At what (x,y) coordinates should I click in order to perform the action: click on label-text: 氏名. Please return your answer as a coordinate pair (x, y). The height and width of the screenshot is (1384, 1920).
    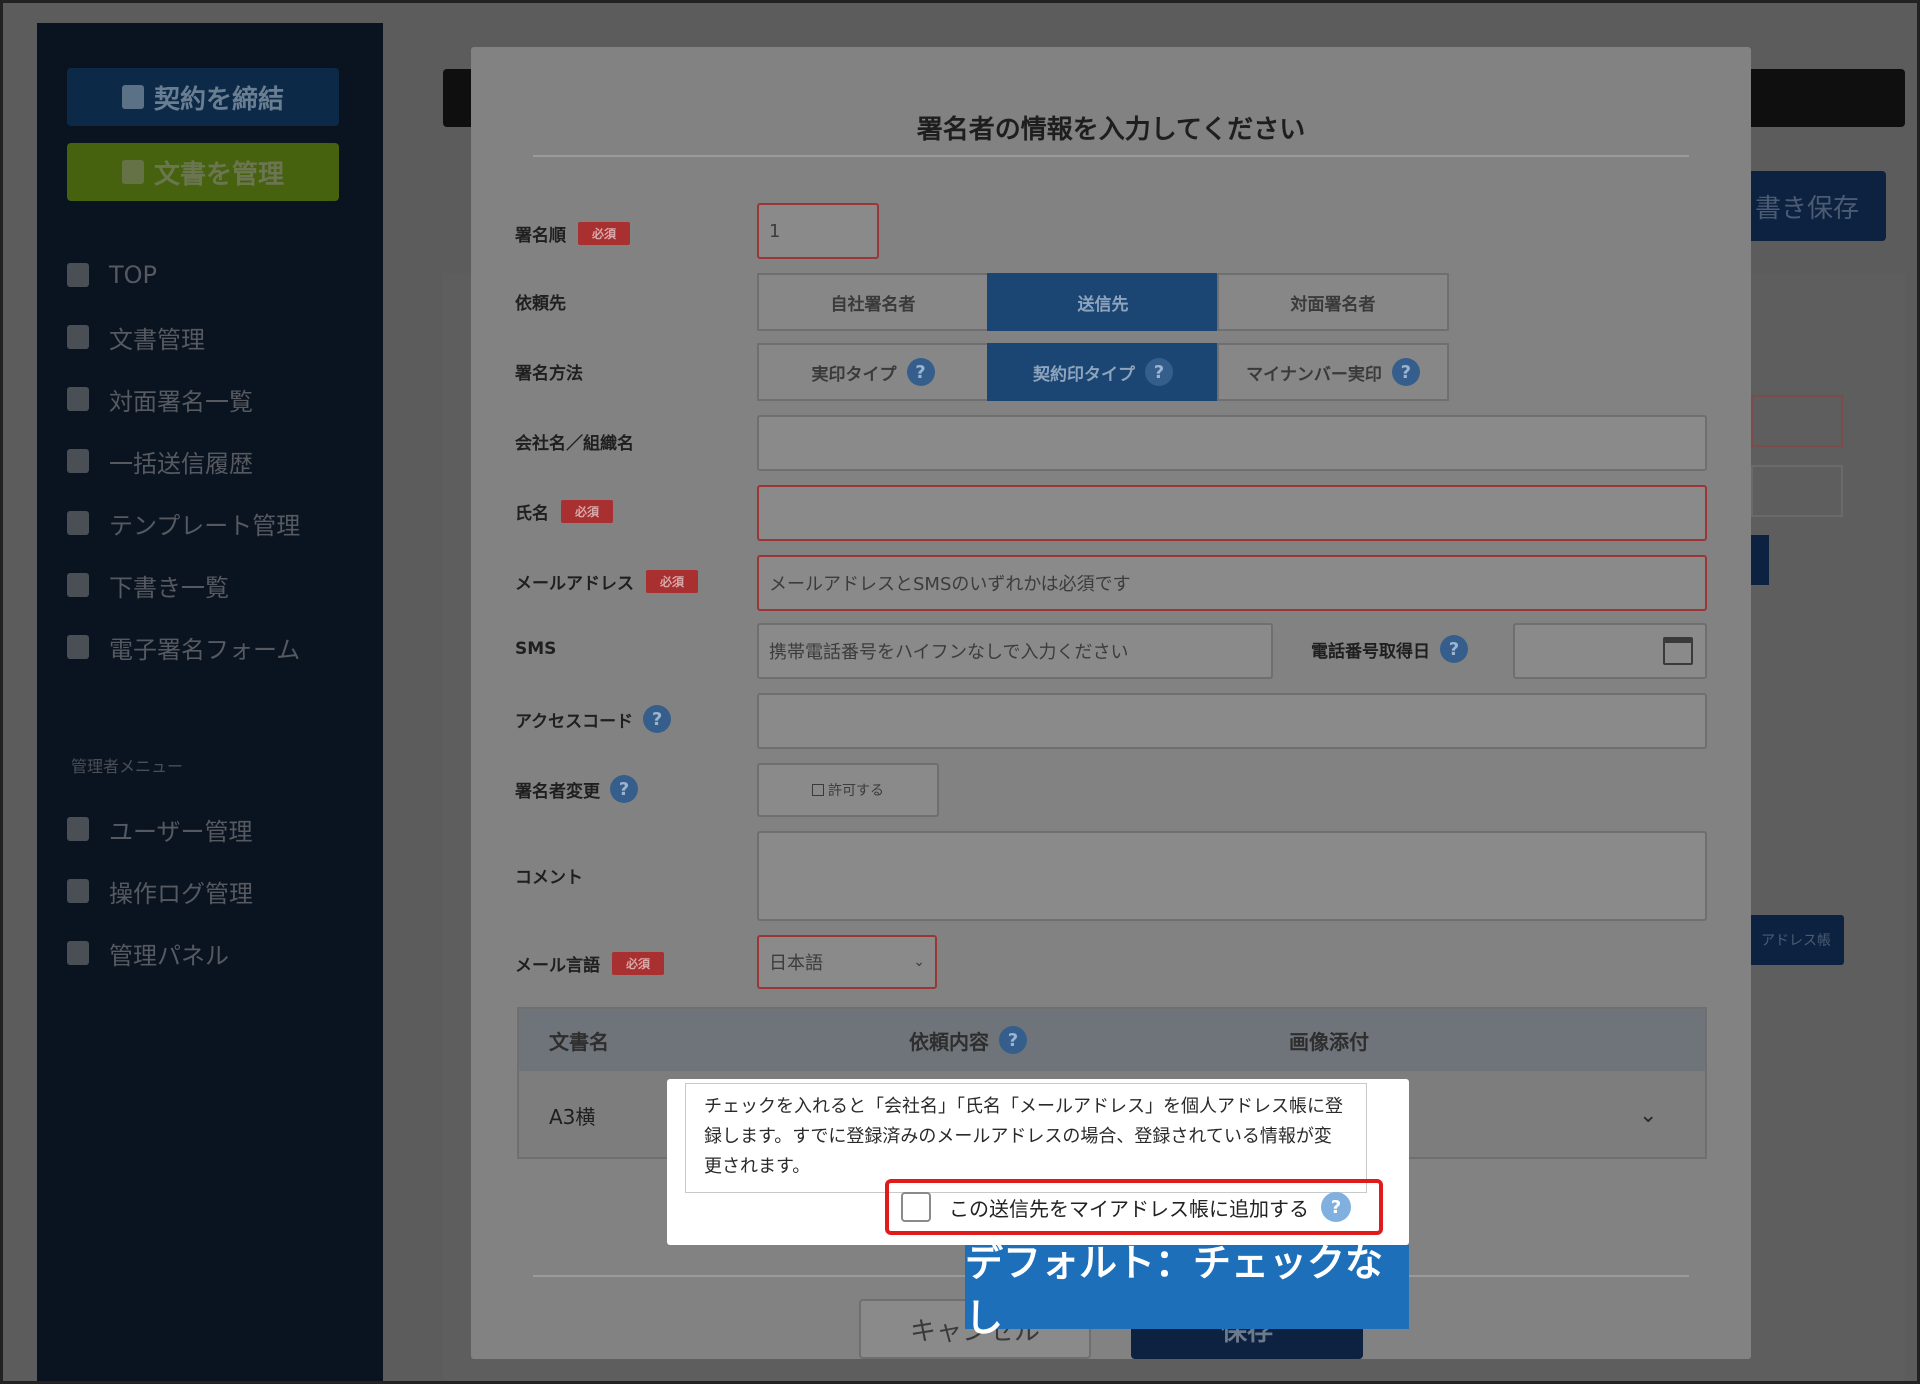
    Looking at the image, I should click on (532, 513).